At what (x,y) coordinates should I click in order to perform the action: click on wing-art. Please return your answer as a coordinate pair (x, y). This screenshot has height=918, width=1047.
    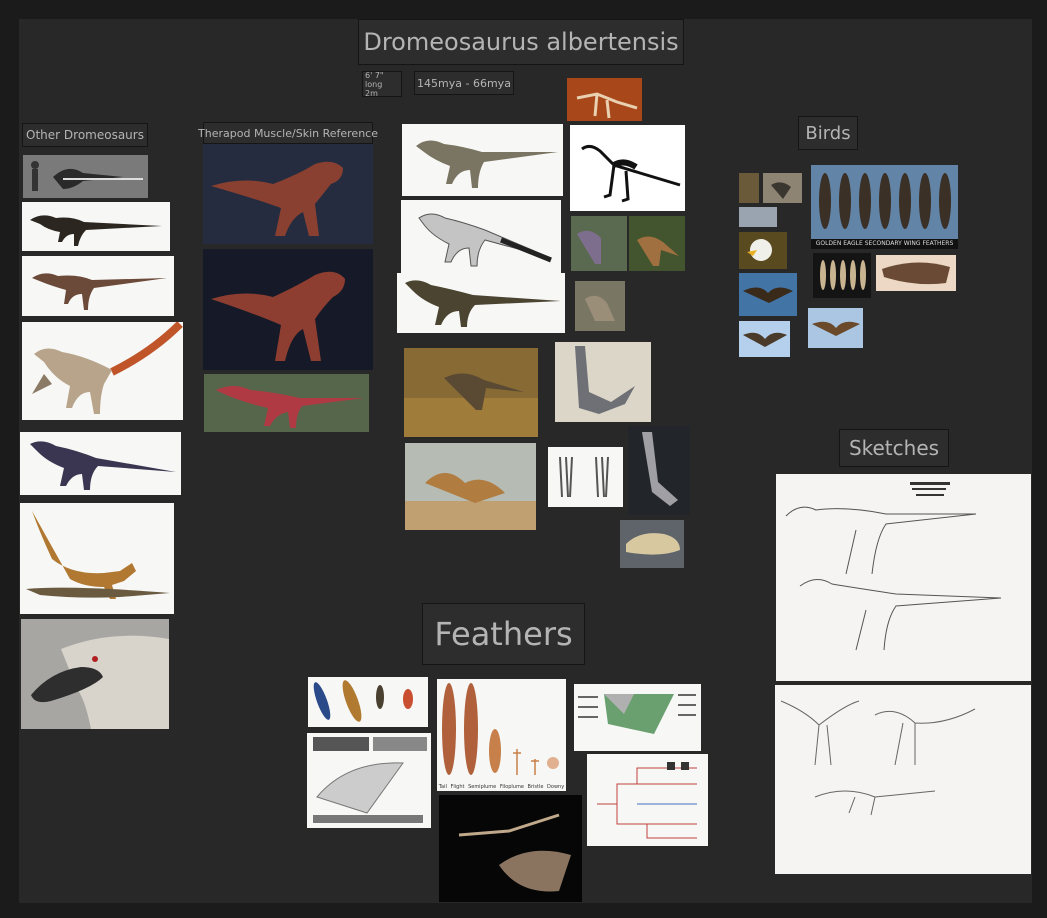
    Looking at the image, I should click on (916, 273).